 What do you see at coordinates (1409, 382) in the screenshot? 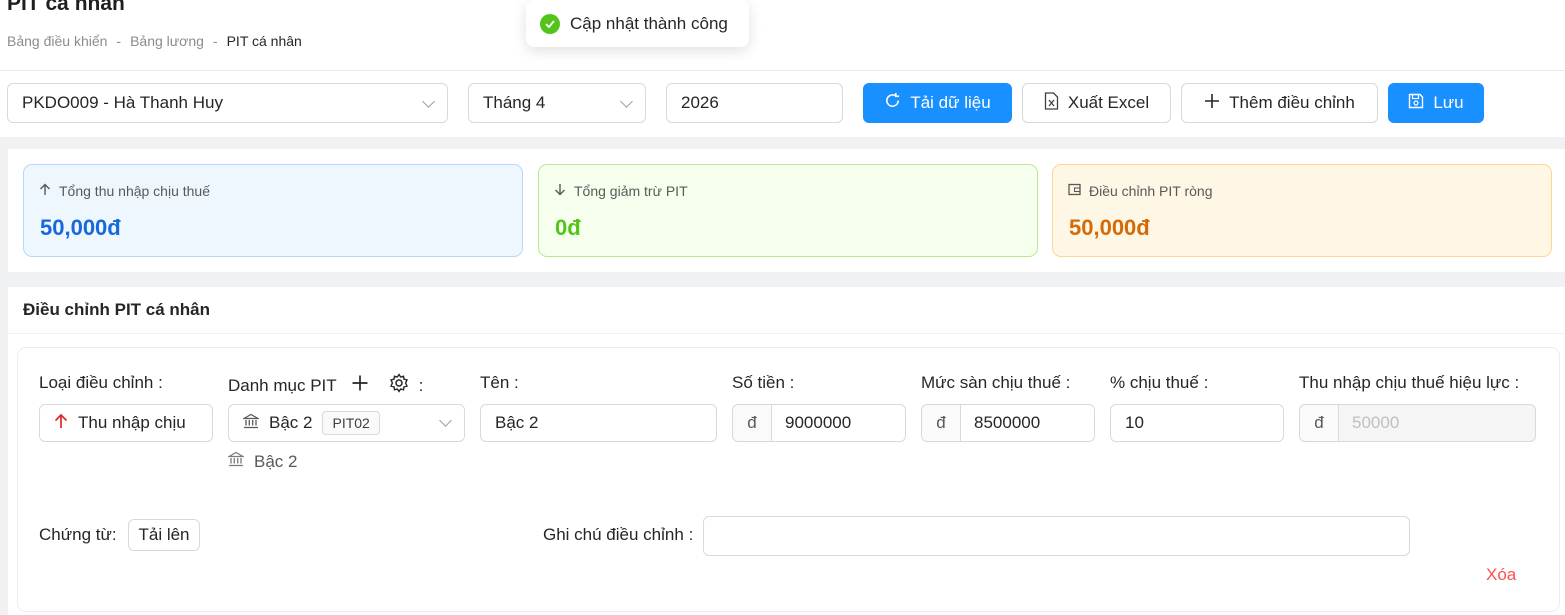
I see `effective-label: Thu nhập chịu thuế hiệu lực :` at bounding box center [1409, 382].